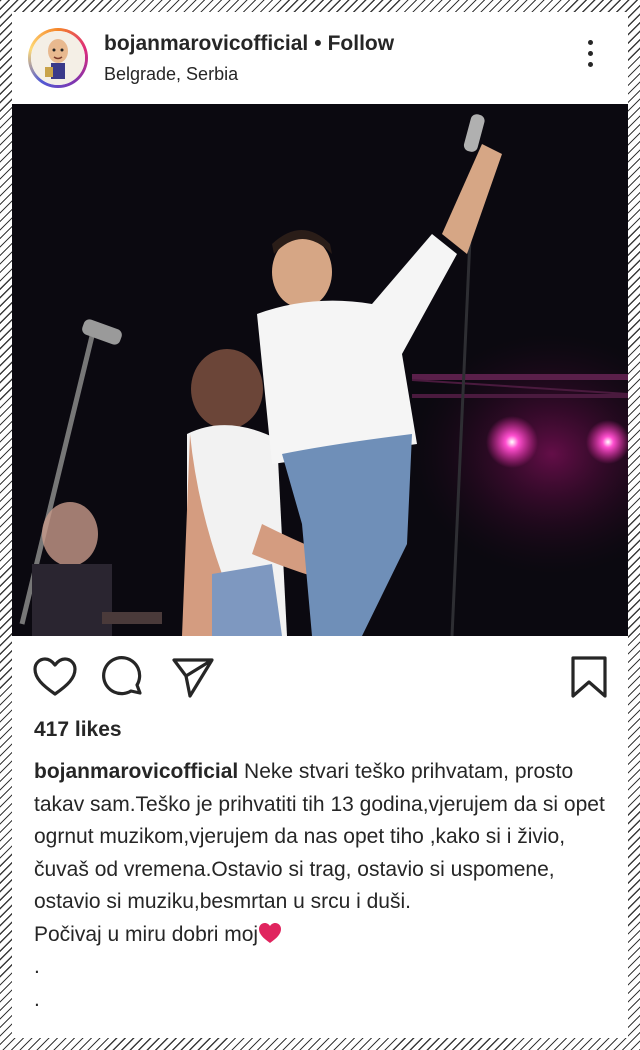 This screenshot has width=640, height=1050. I want to click on username-link: bojanmarovicofficial, so click(206, 43).